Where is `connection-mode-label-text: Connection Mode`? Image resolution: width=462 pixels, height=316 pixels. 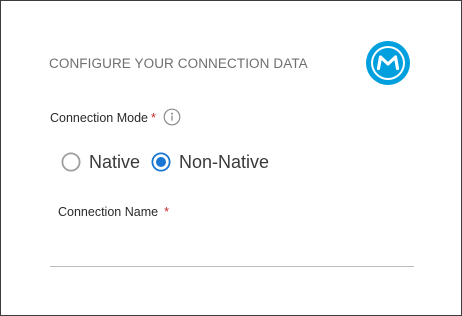
connection-mode-label-text: Connection Mode is located at coordinates (99, 118).